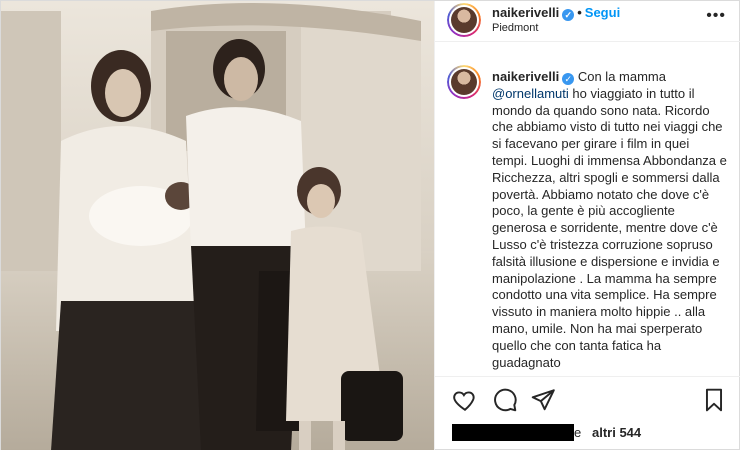 Image resolution: width=740 pixels, height=450 pixels. What do you see at coordinates (602, 12) in the screenshot?
I see `follow-button: Segui` at bounding box center [602, 12].